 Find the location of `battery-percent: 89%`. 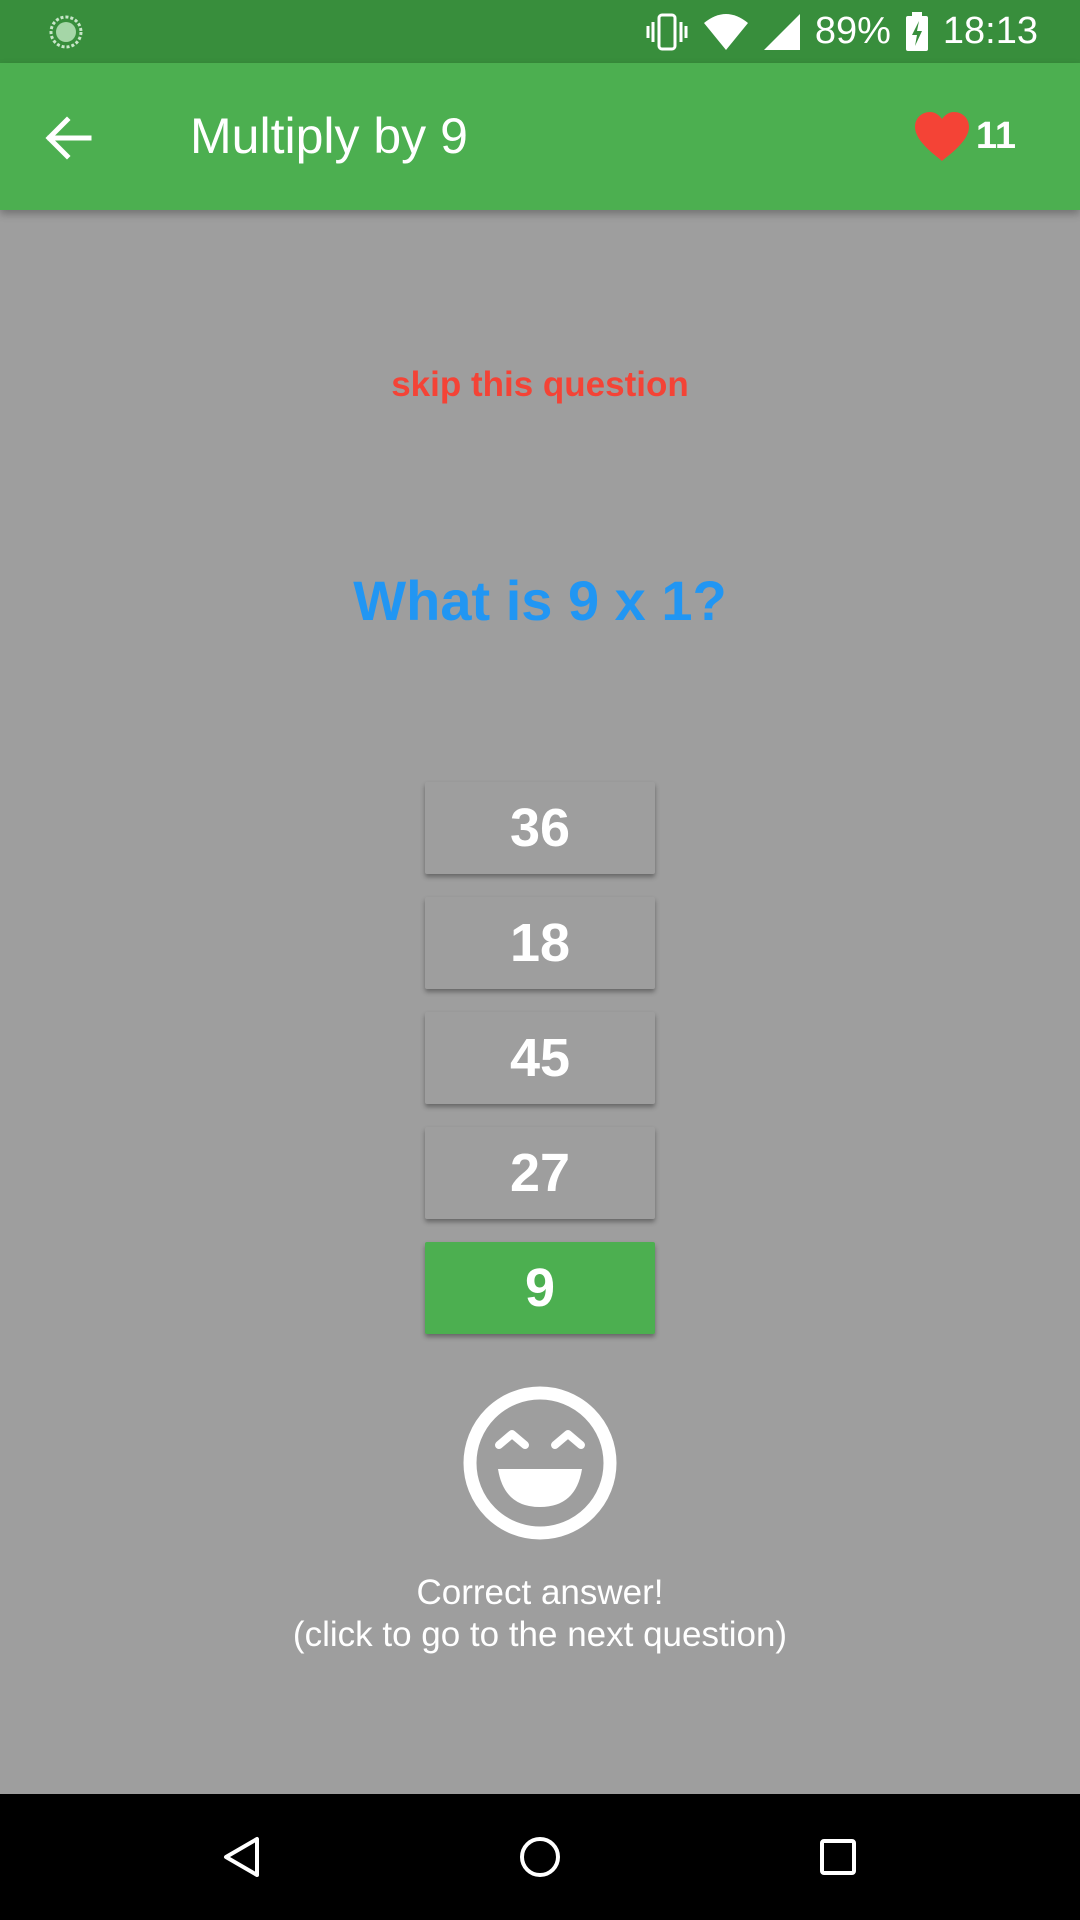

battery-percent: 89% is located at coordinates (852, 31).